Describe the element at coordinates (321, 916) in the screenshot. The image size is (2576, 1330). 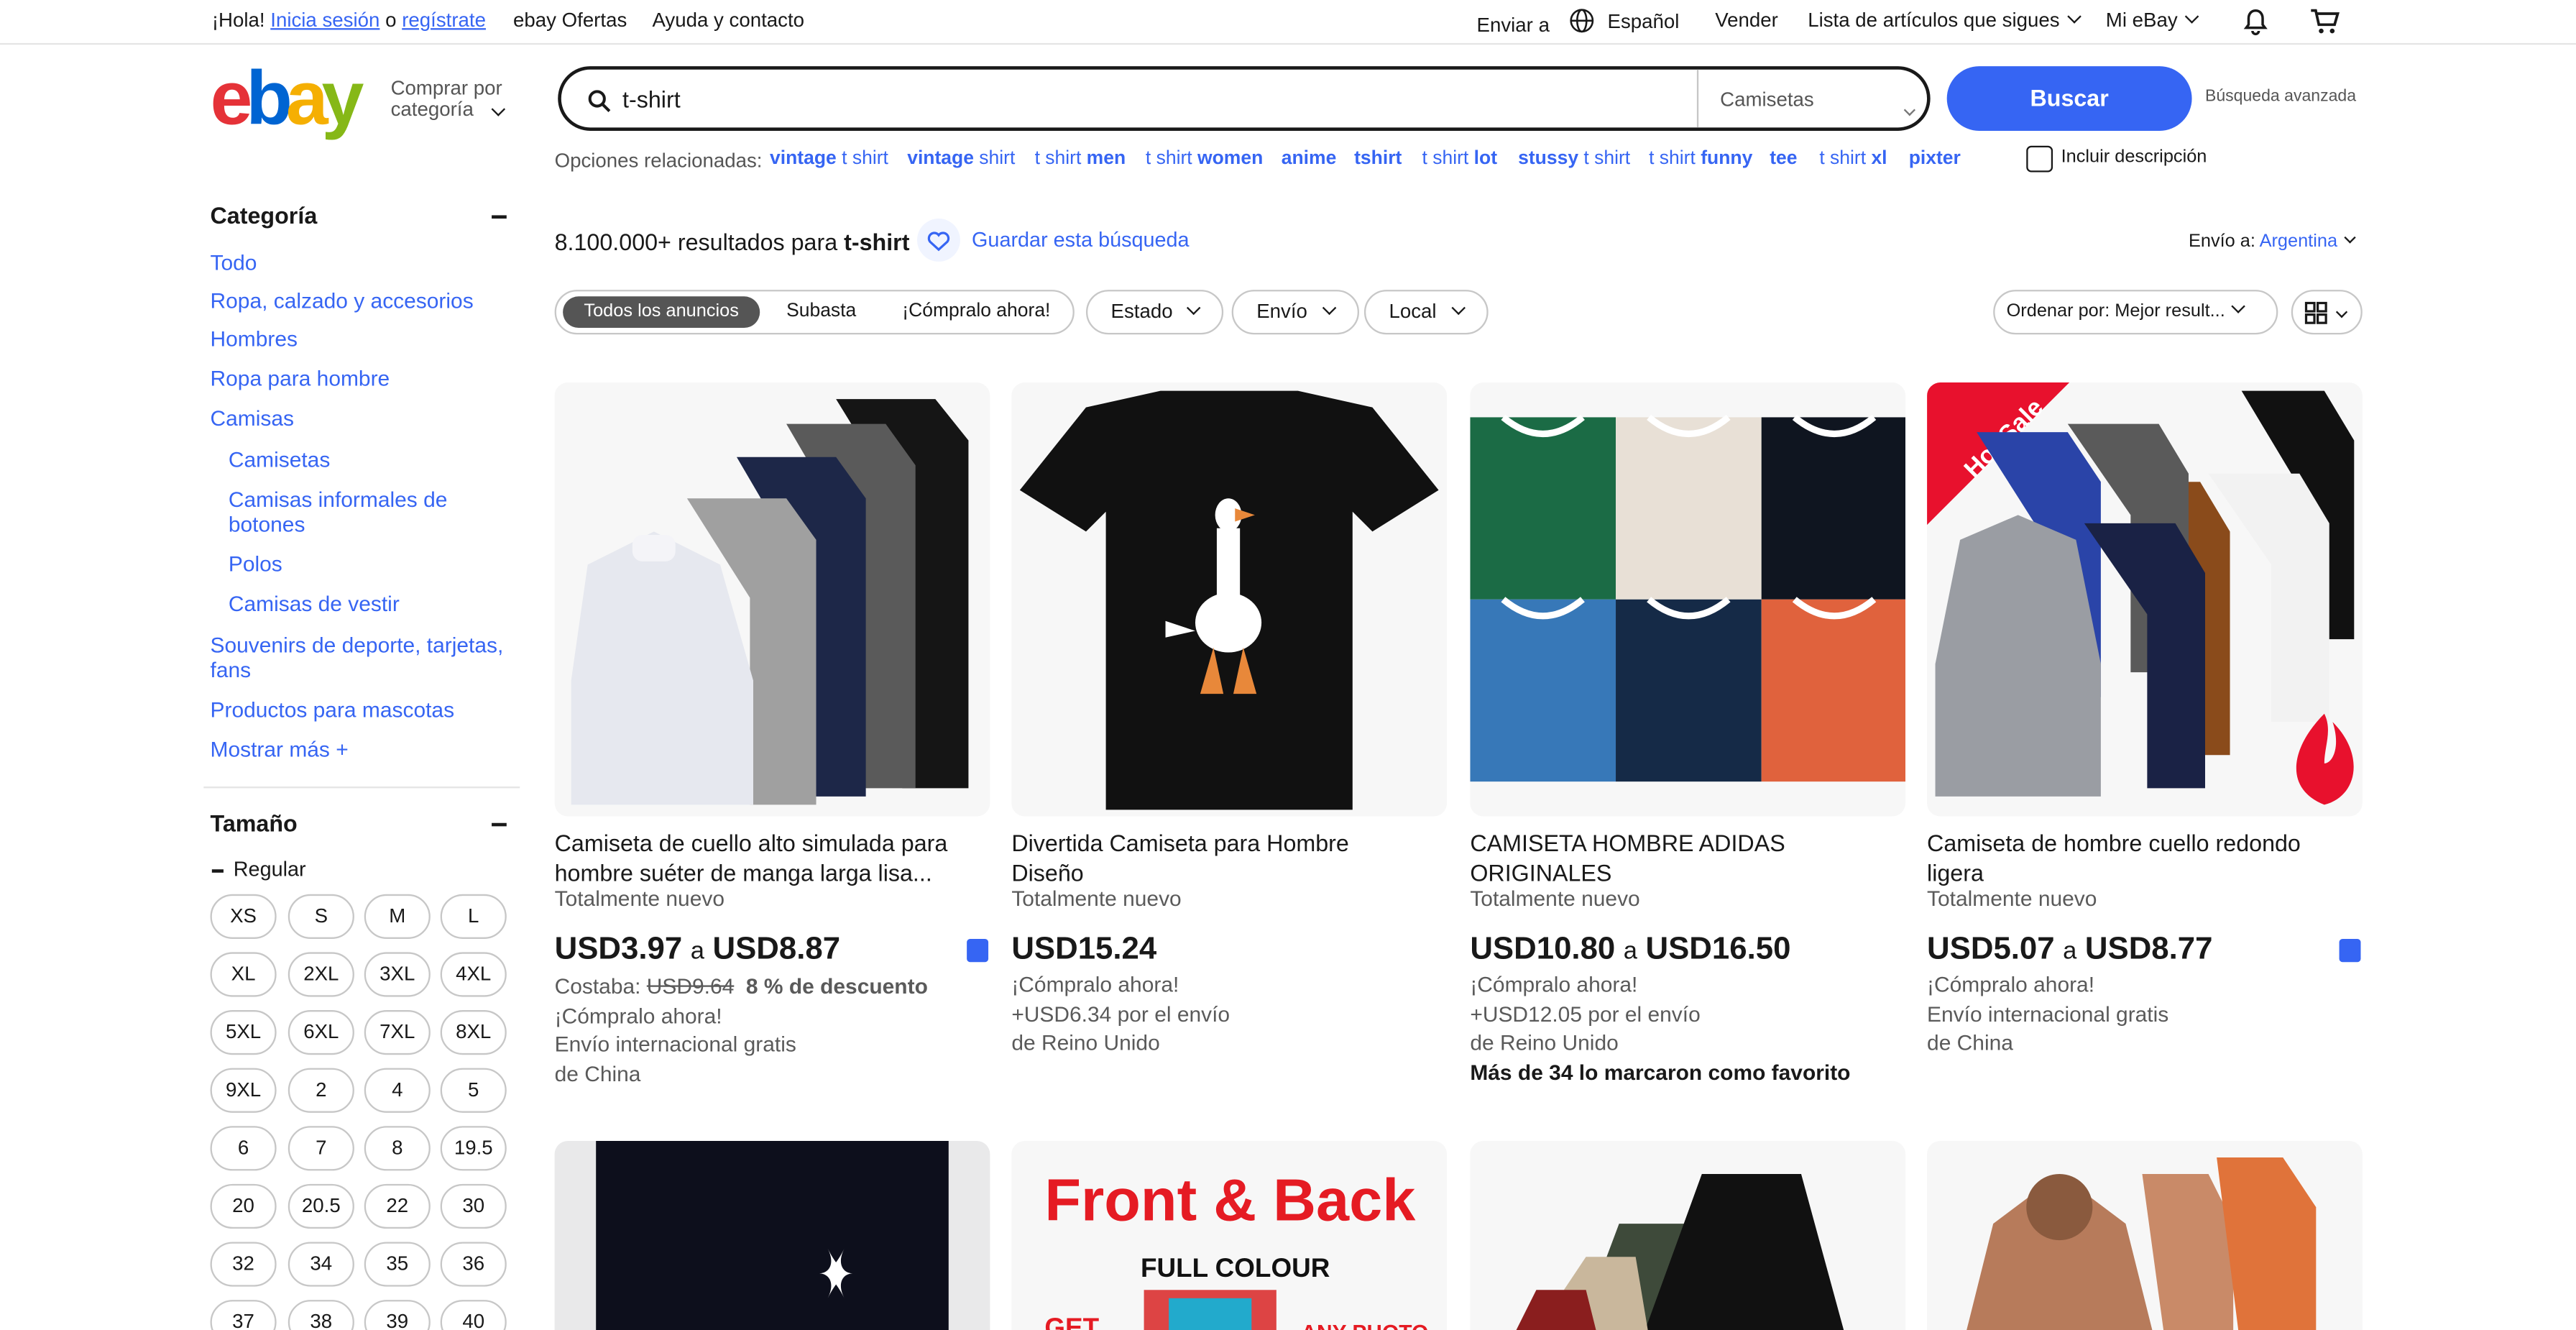
I see `size-option: S` at that location.